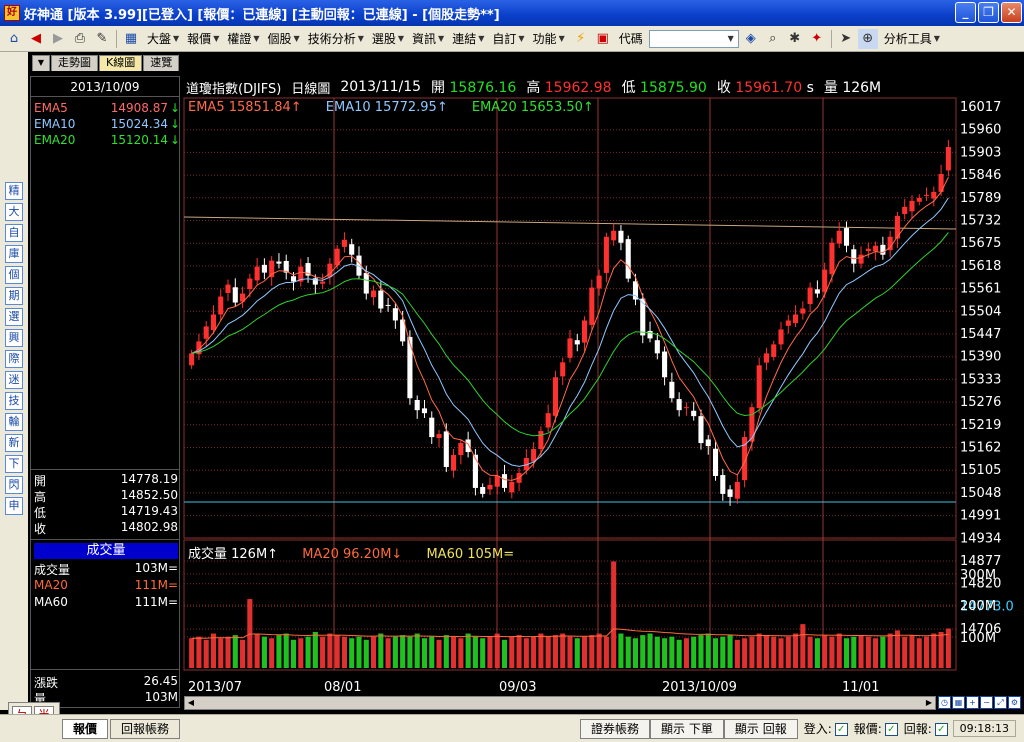  Describe the element at coordinates (687, 728) in the screenshot. I see `show-order-button: 顯示 下單` at that location.